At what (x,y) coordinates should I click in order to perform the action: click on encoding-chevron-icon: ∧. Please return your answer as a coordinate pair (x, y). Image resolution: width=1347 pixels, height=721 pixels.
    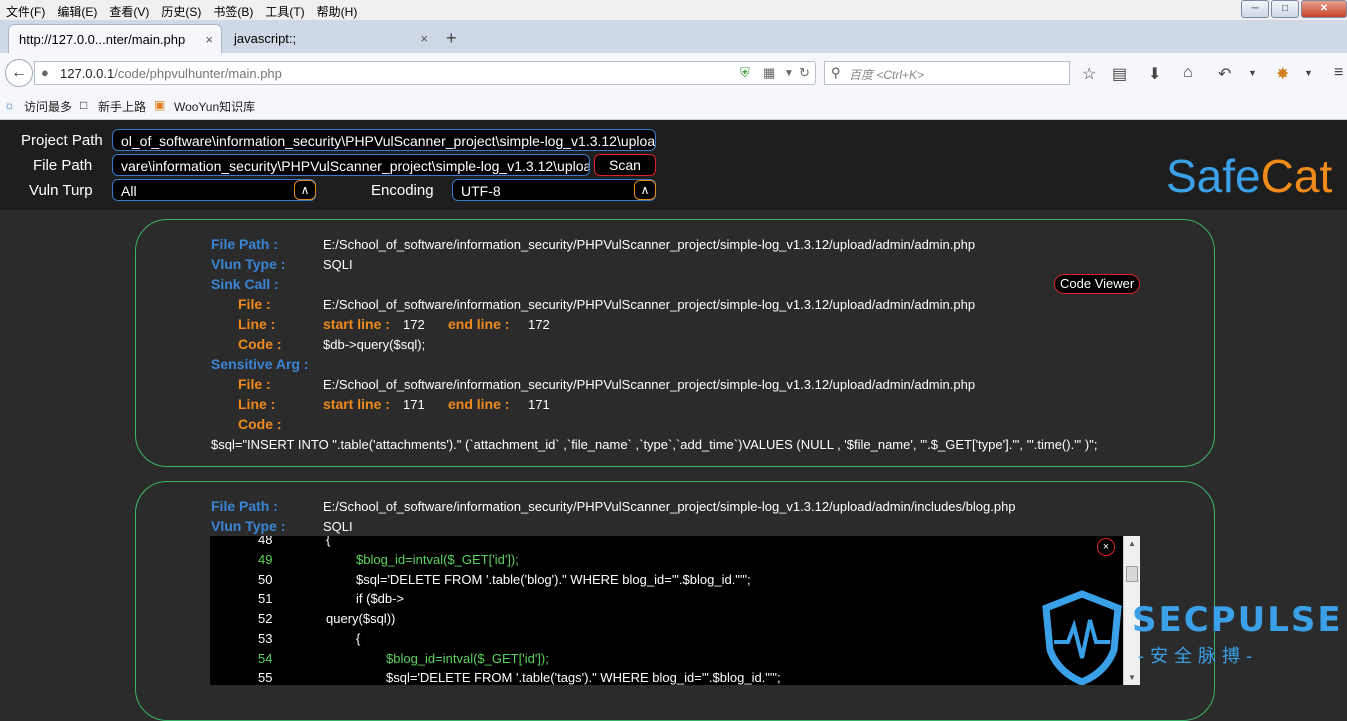
    Looking at the image, I should click on (645, 190).